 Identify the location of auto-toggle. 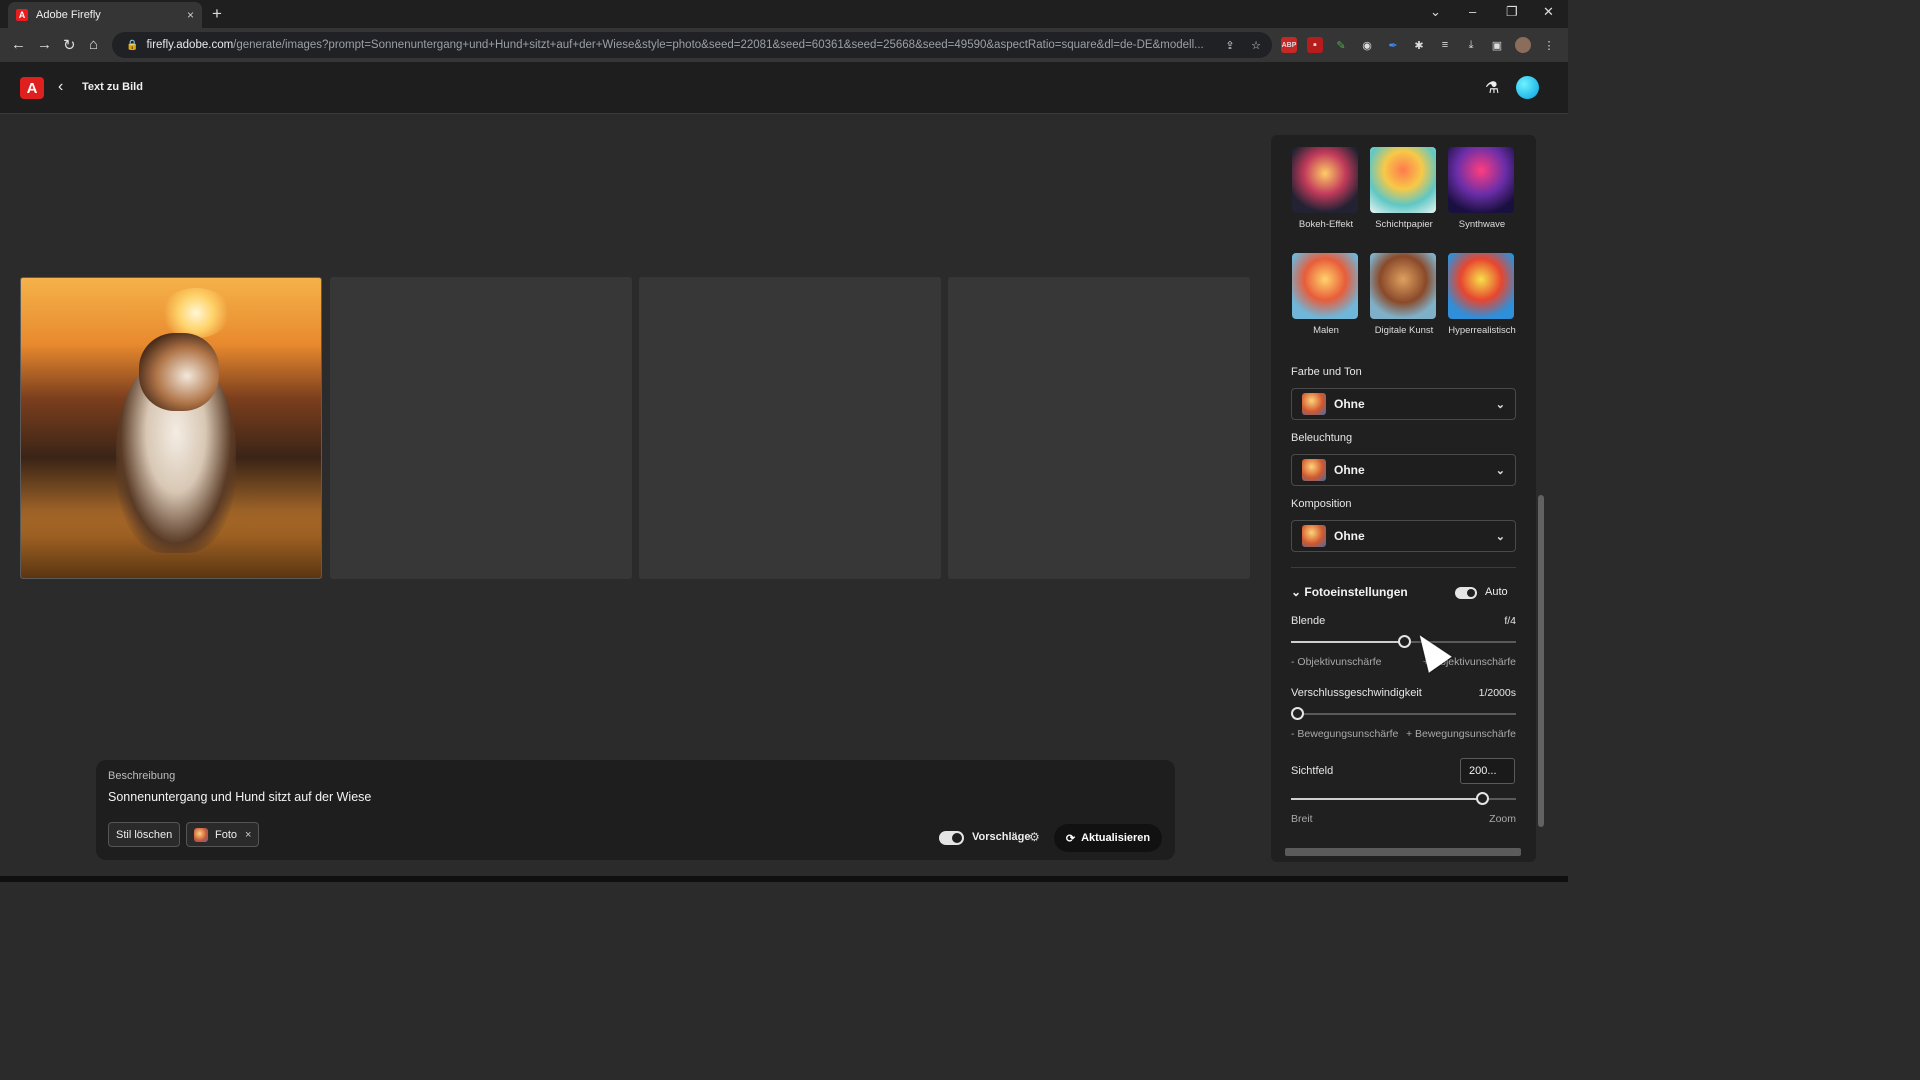
(1466, 593).